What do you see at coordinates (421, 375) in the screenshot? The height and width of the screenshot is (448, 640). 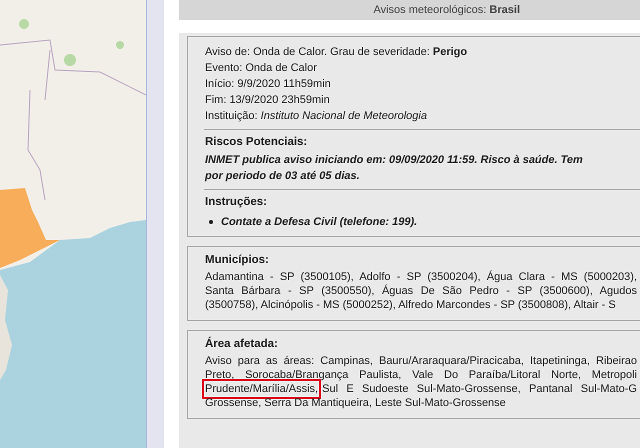 I see `list-text: Preto, Sorocaba/Brangança Paulista, Vale Do Paraíba/Litoral Norte, Metropoli` at bounding box center [421, 375].